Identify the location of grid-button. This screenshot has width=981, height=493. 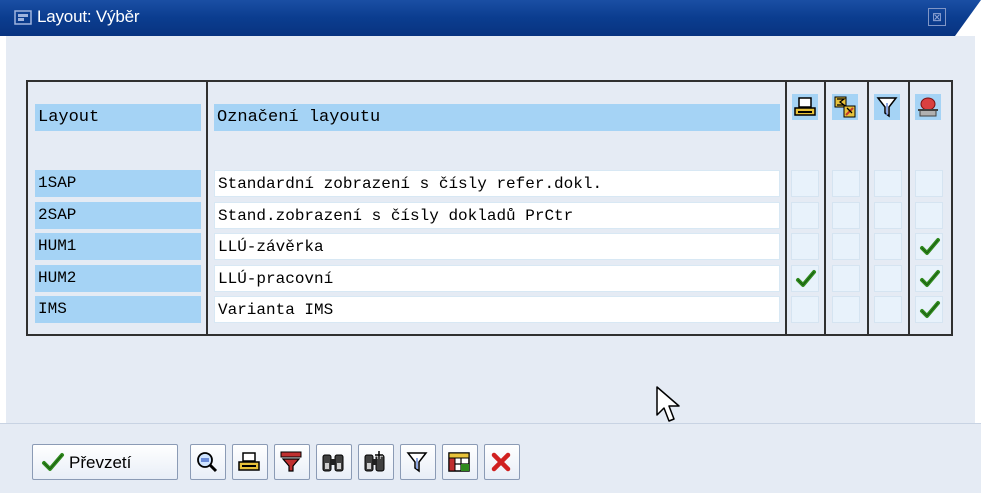
(460, 462).